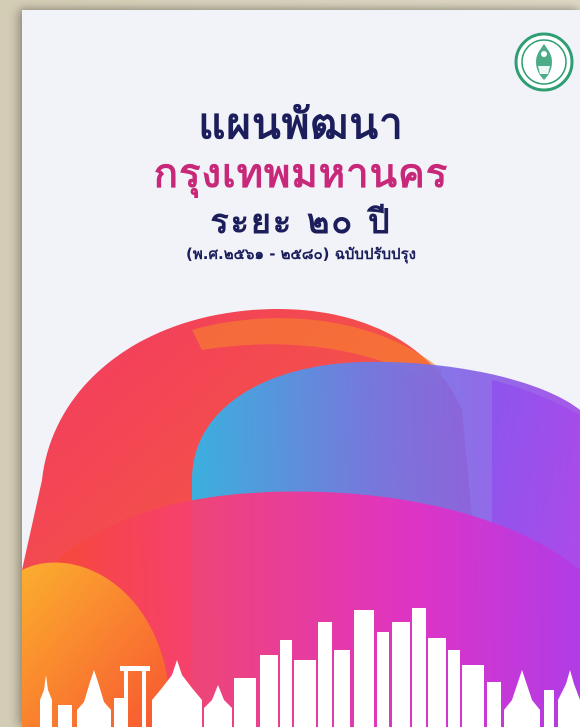 The height and width of the screenshot is (727, 580). Describe the element at coordinates (301, 254) in the screenshot. I see `cover-subtitle: (พ.ศ.๒๕๖๑ - ๒๕๘๐) ฉบับปรับปรุง` at that location.